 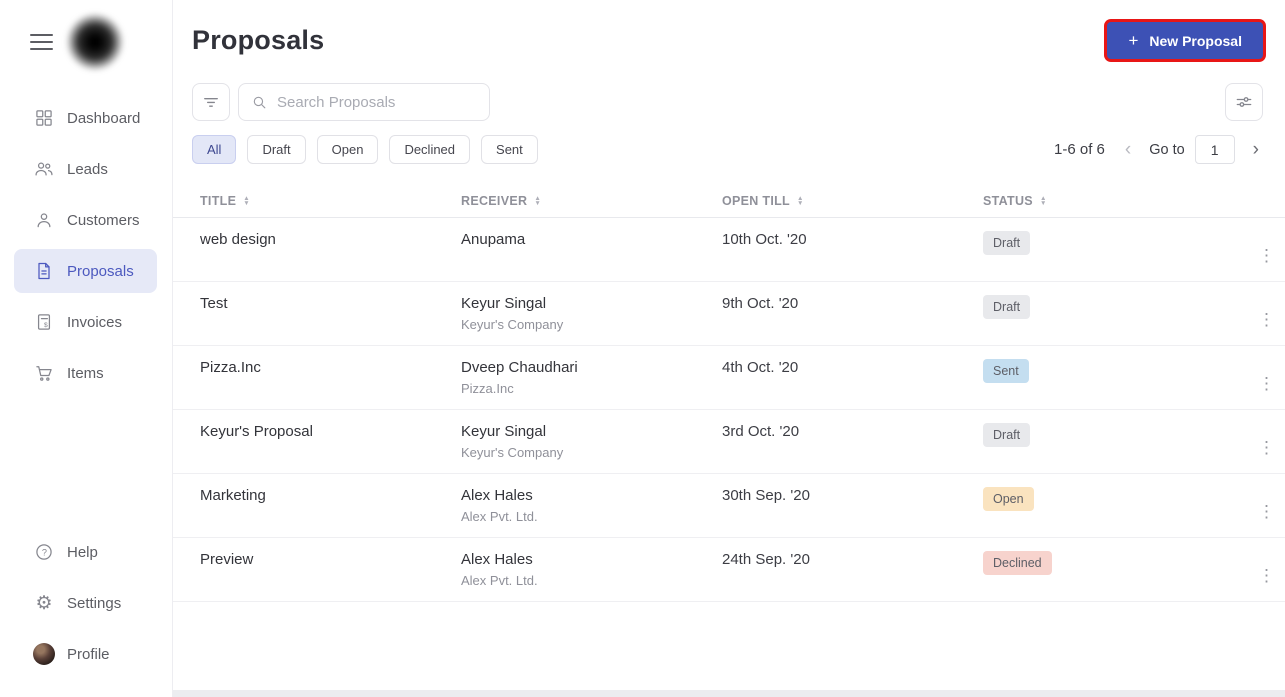 I want to click on sidebar-item-dashboard: Dashboard, so click(x=85, y=118).